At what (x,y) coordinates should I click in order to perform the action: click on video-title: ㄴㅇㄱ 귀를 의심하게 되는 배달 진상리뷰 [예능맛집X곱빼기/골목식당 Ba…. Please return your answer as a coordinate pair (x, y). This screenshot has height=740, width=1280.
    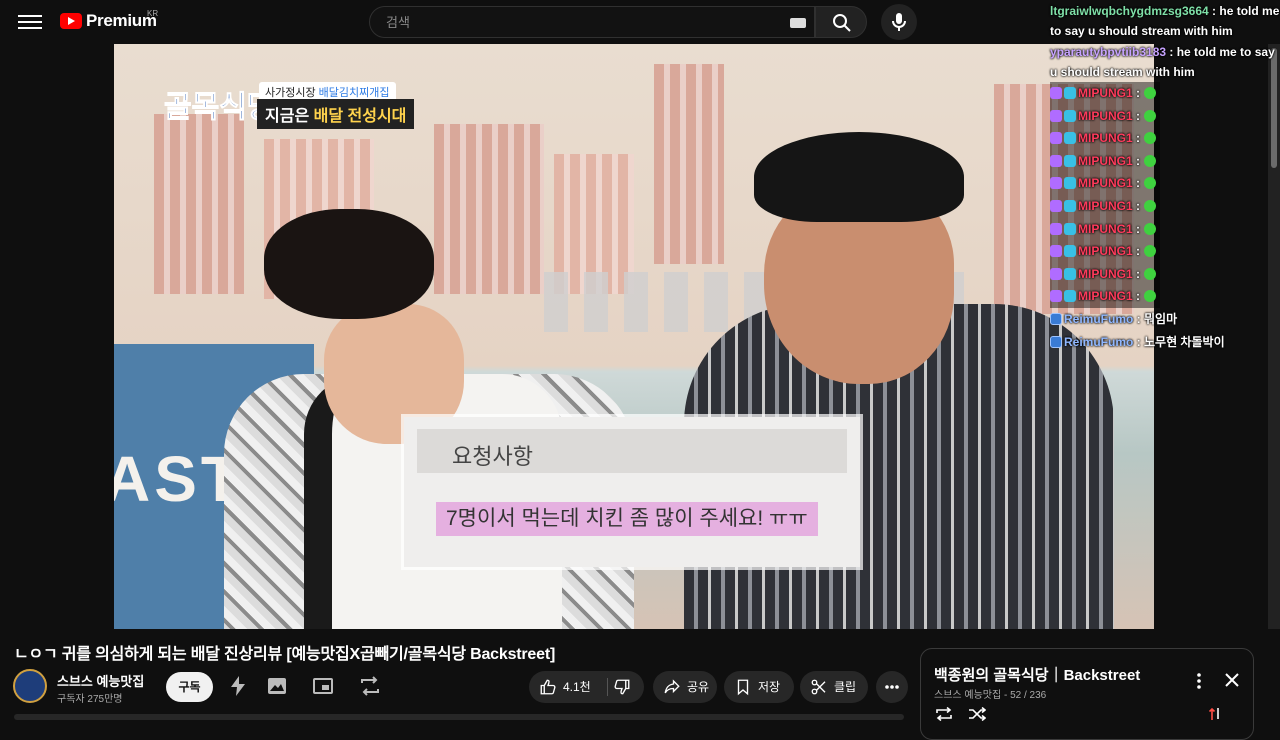
    Looking at the image, I should click on (285, 654).